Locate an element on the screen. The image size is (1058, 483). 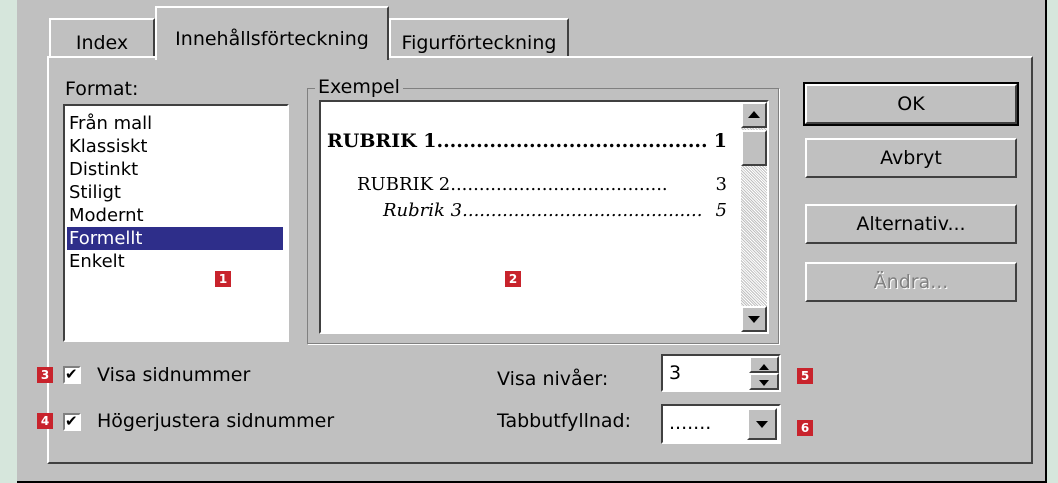
list-item: Enkelt is located at coordinates (175, 261).